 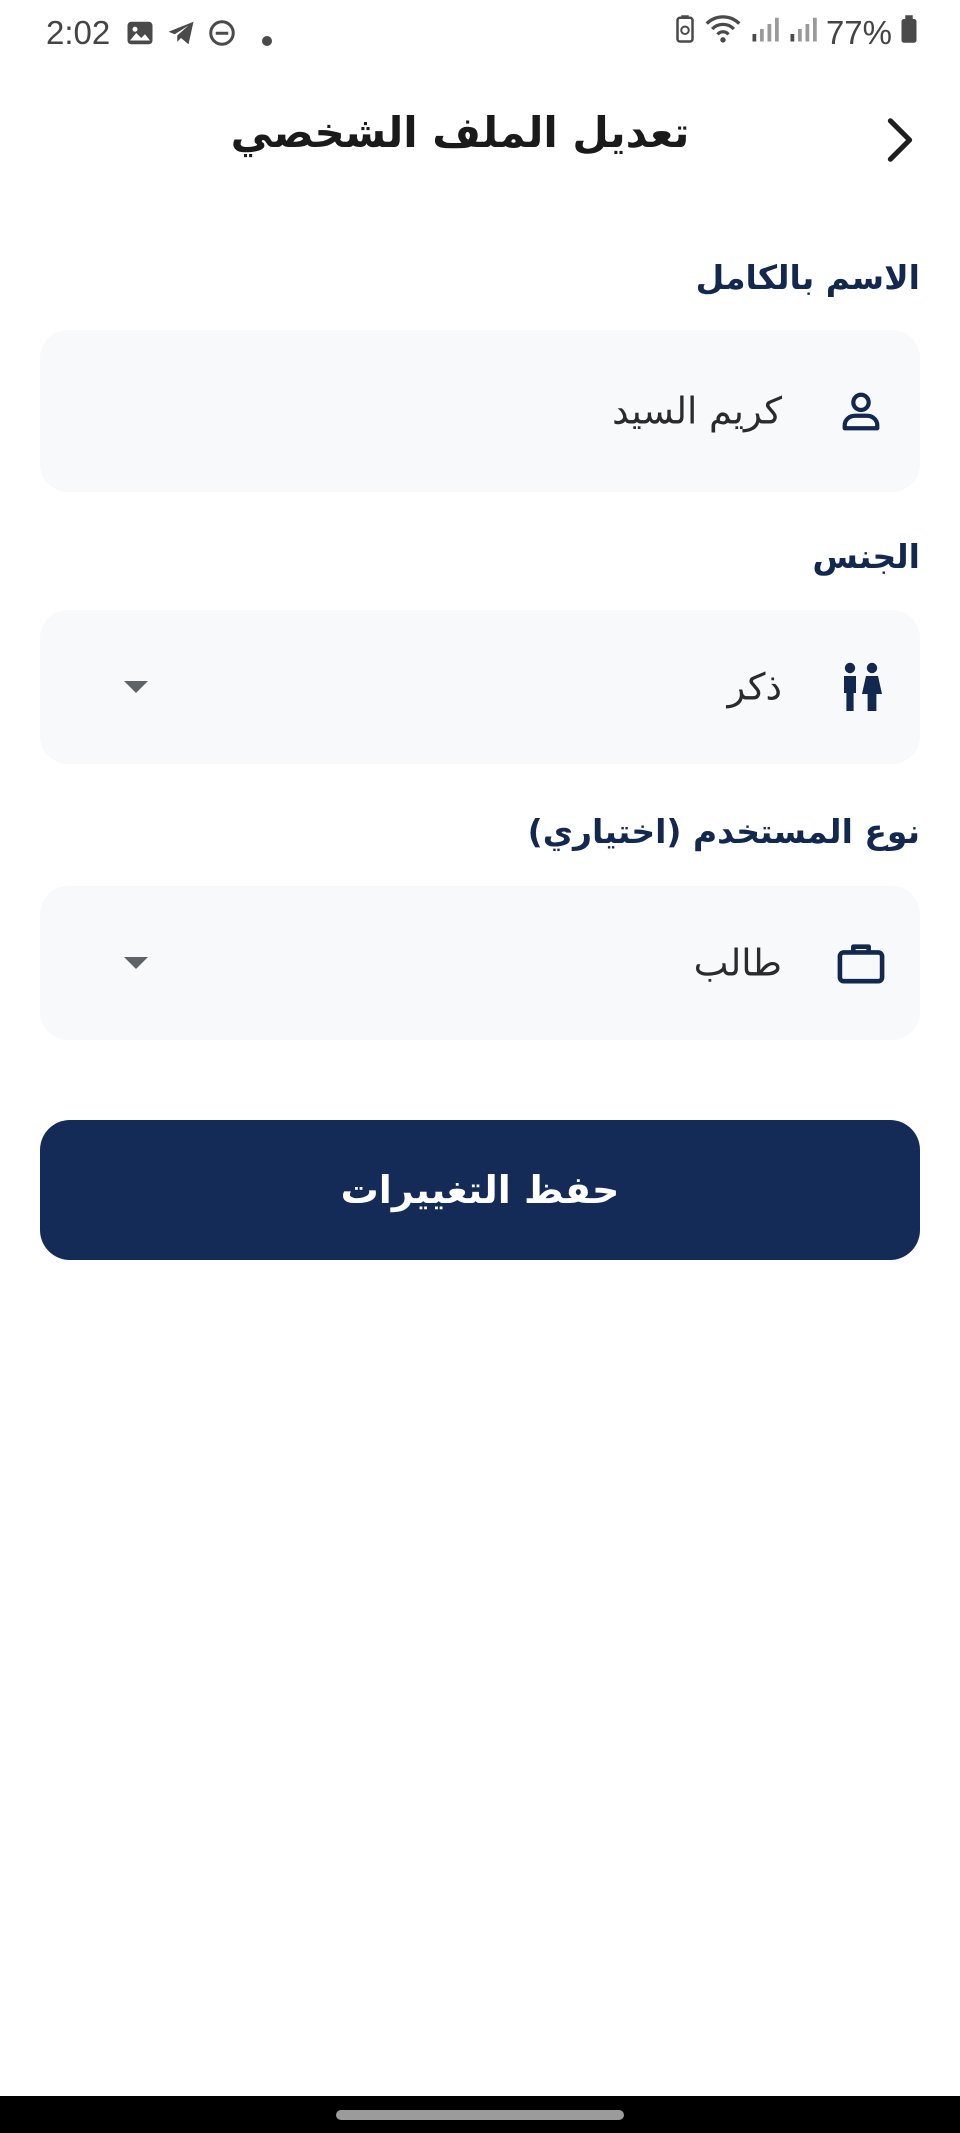 What do you see at coordinates (267, 37) in the screenshot?
I see `dot-icon` at bounding box center [267, 37].